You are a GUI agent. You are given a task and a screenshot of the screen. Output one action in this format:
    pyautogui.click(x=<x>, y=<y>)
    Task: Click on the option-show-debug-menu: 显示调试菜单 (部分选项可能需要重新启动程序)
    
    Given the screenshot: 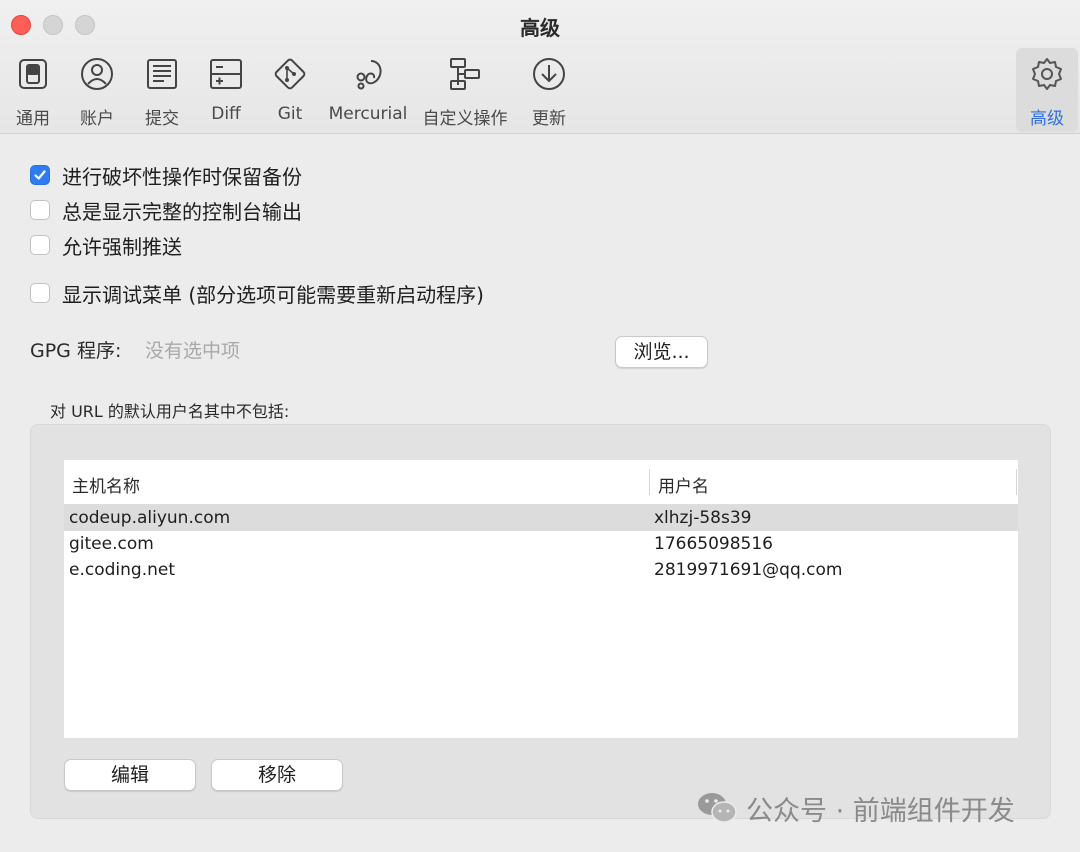 What is the action you would take?
    pyautogui.click(x=257, y=293)
    